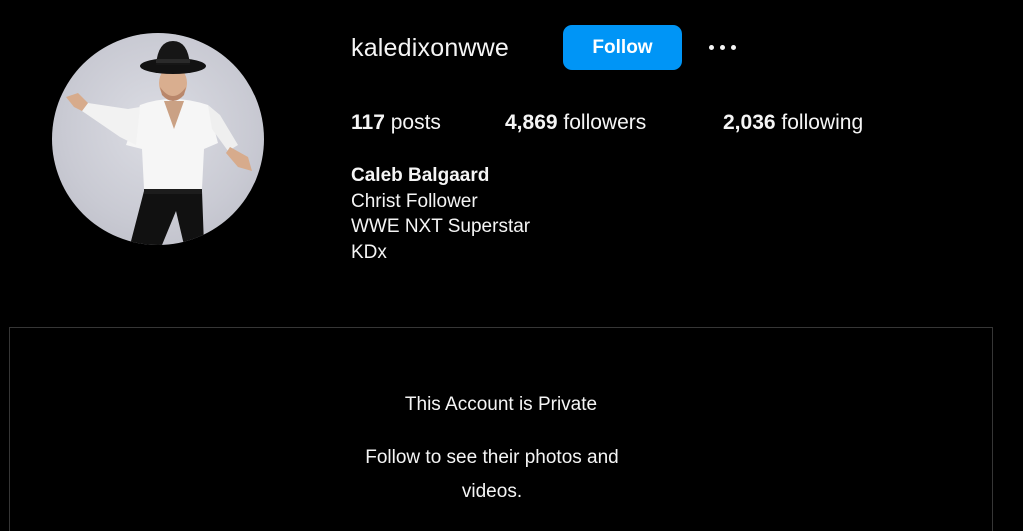 The image size is (1023, 531). What do you see at coordinates (368, 122) in the screenshot?
I see `posts-count: 117` at bounding box center [368, 122].